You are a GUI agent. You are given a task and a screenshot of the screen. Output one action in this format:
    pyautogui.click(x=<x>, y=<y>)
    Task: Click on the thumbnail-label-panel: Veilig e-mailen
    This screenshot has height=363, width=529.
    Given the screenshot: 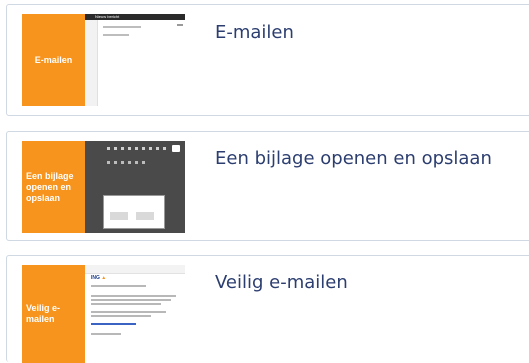 What is the action you would take?
    pyautogui.click(x=53, y=314)
    